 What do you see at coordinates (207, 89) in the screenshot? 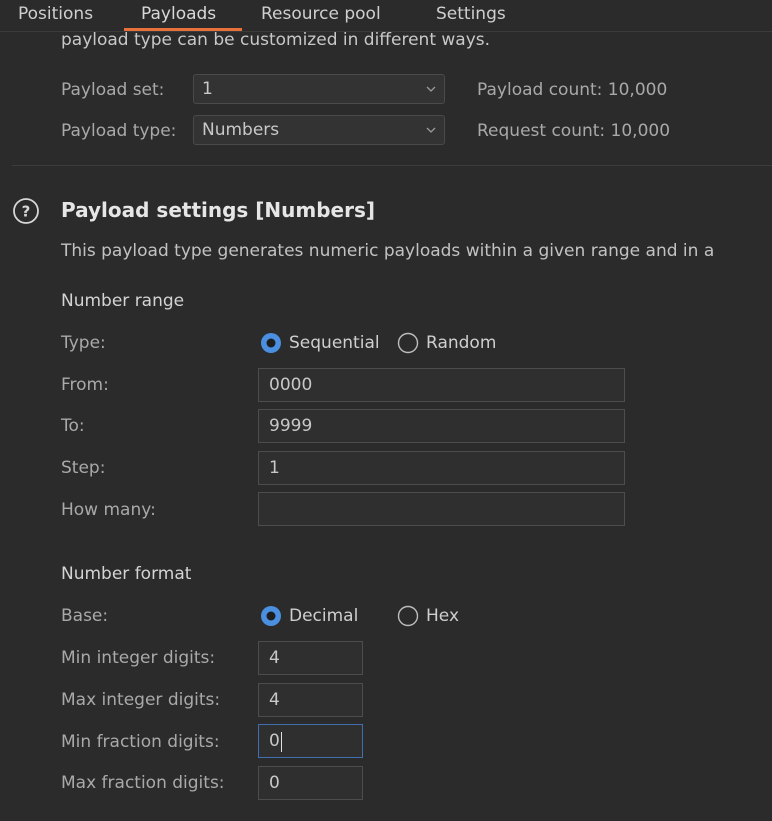
I see `payload-set-value: 1` at bounding box center [207, 89].